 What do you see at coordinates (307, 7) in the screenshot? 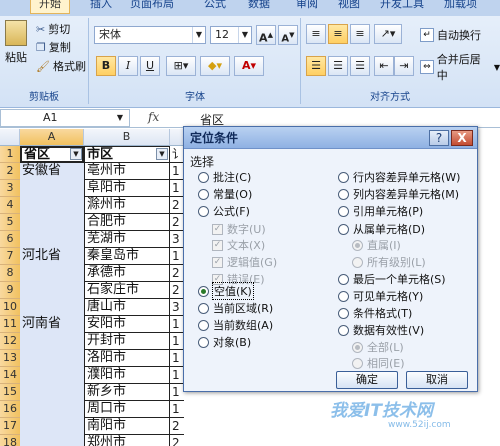
I see `tab-5: 审阅` at bounding box center [307, 7].